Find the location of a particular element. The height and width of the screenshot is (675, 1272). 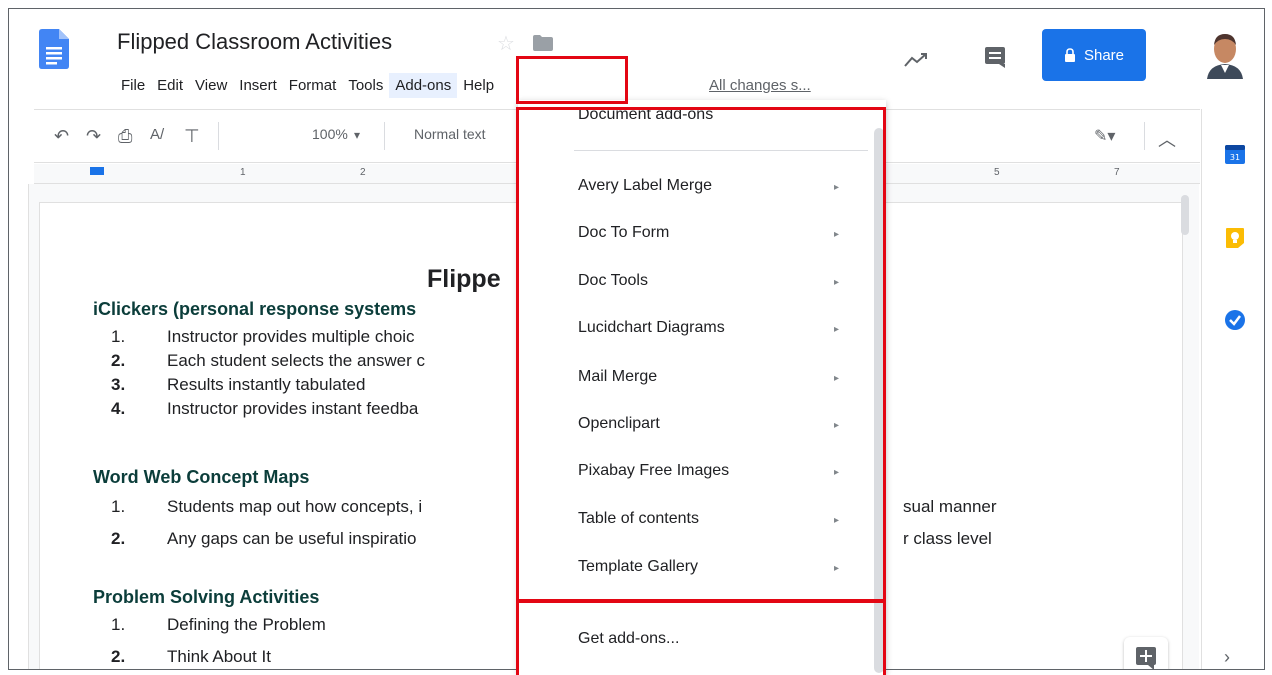

share-label: Share is located at coordinates (1104, 55).